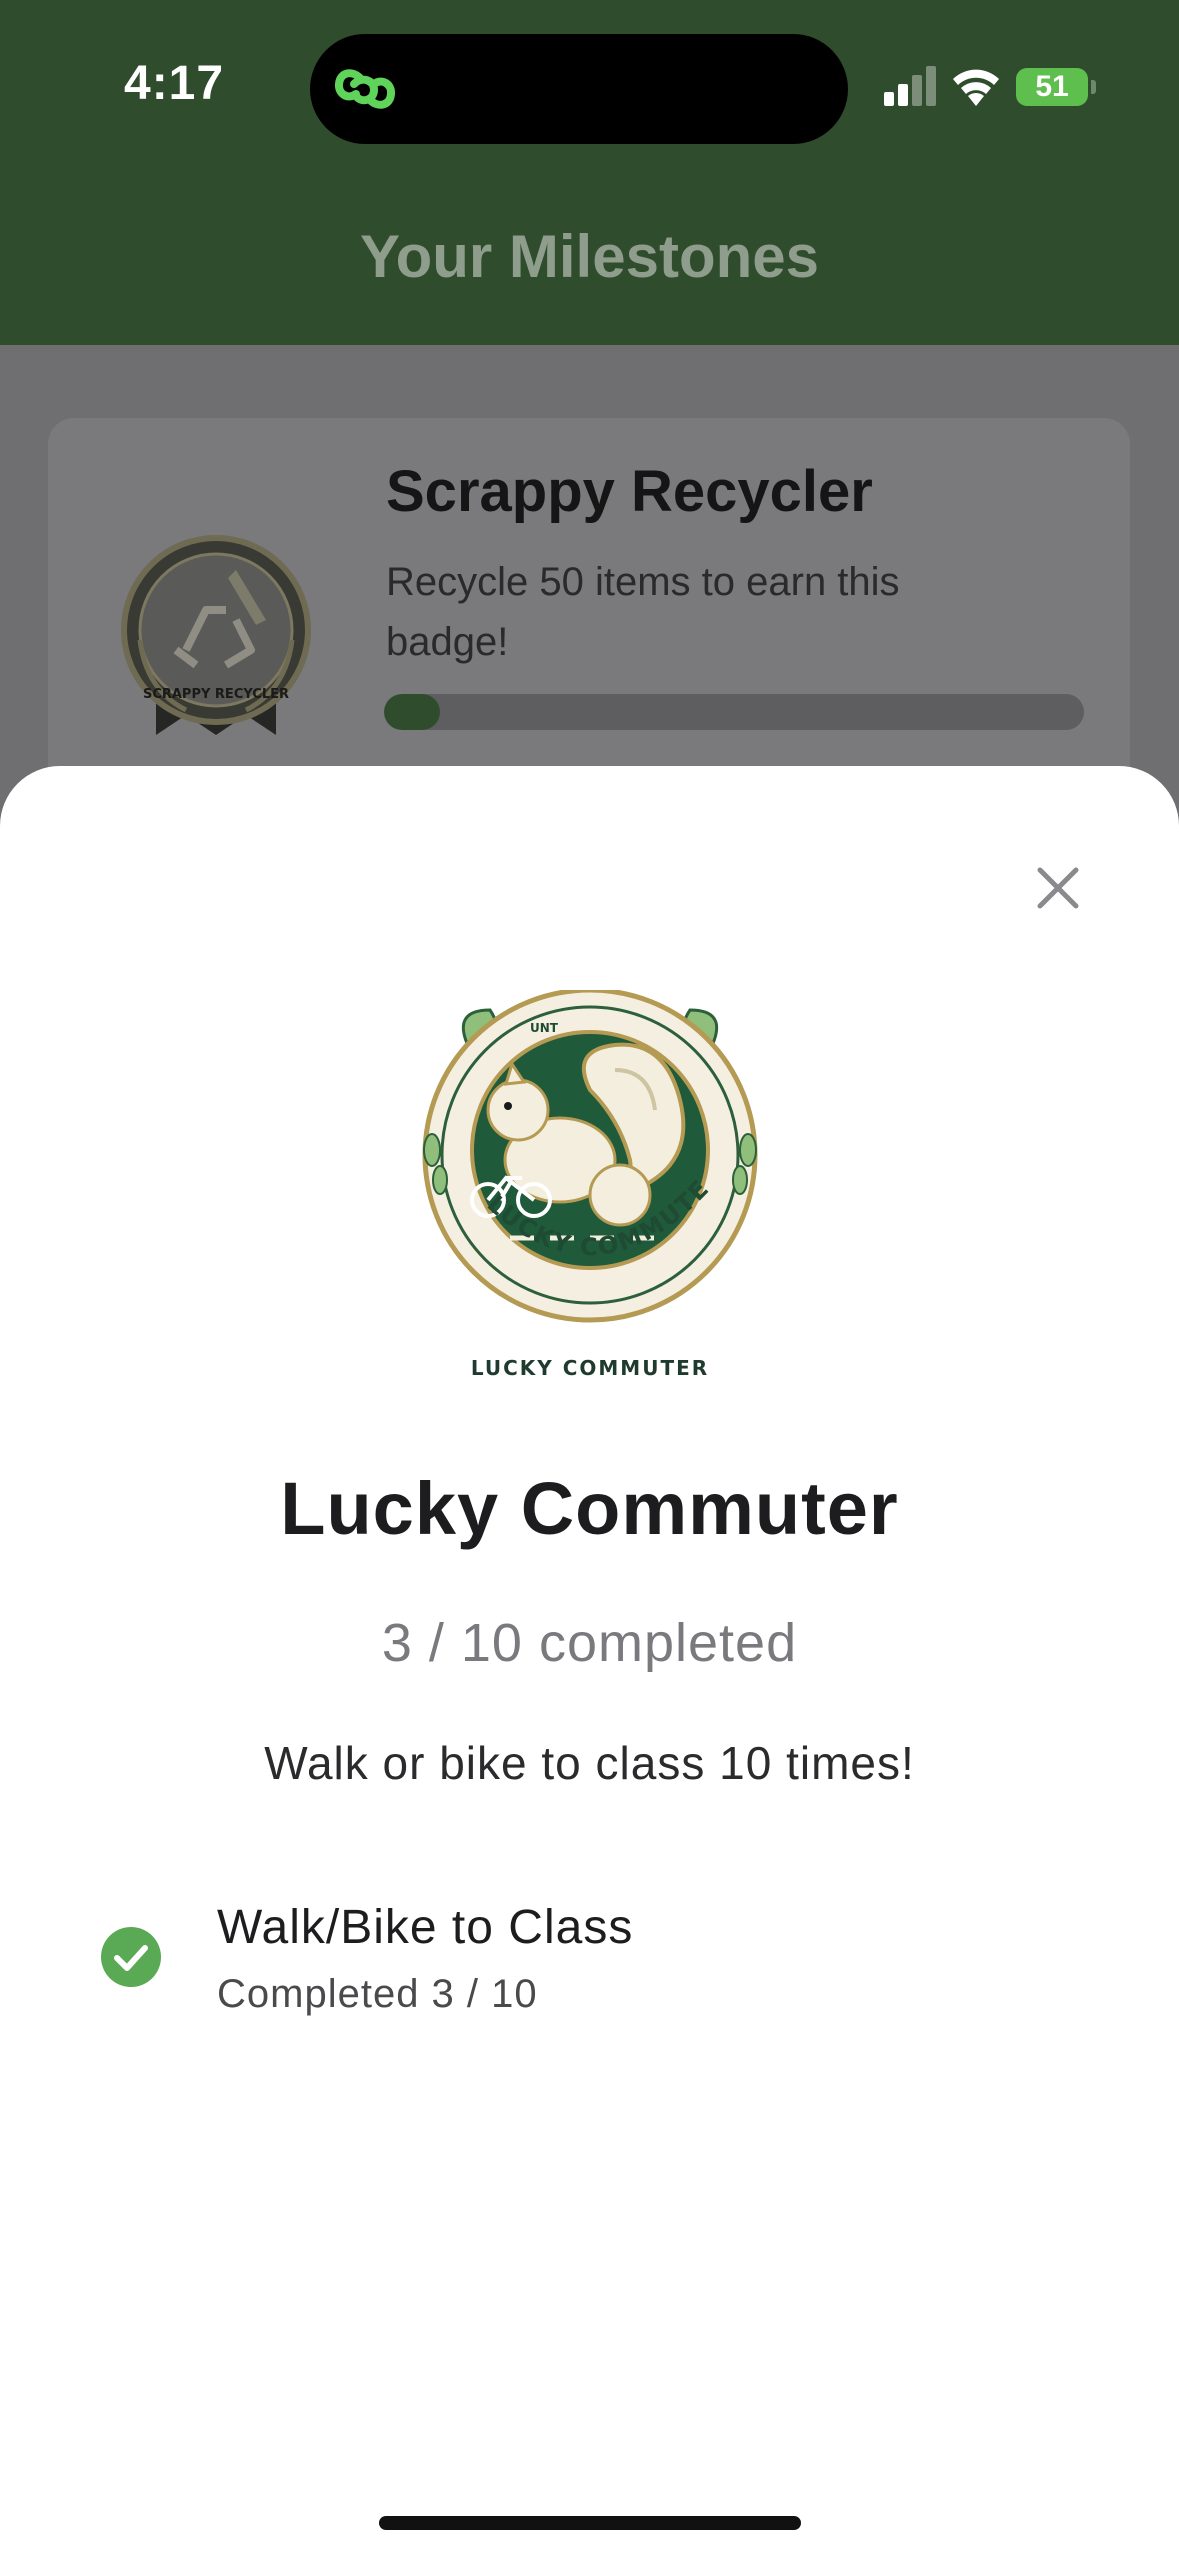 This screenshot has height=2556, width=1179. I want to click on wifi-icon, so click(976, 87).